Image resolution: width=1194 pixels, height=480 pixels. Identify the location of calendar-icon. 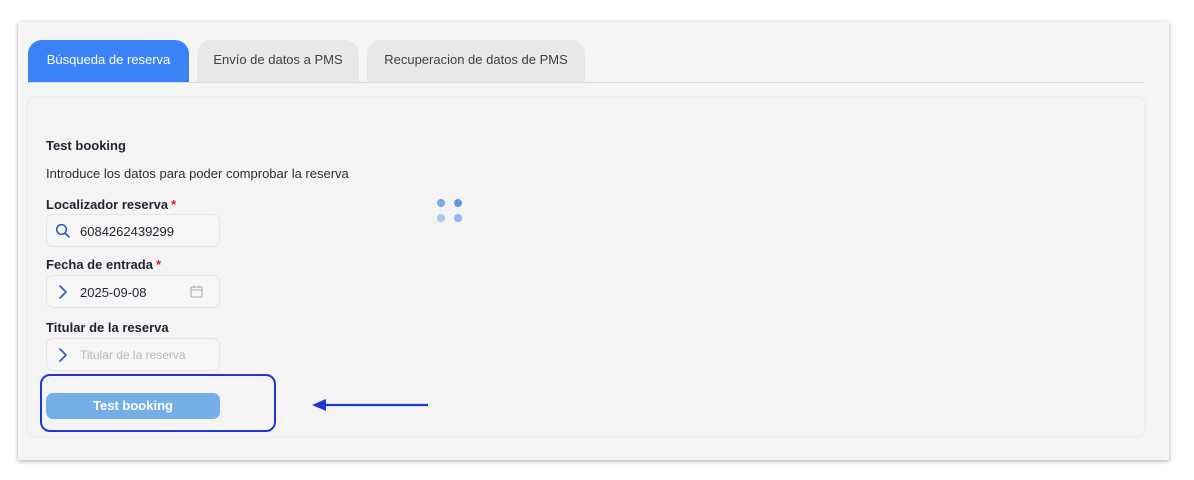
(196, 291).